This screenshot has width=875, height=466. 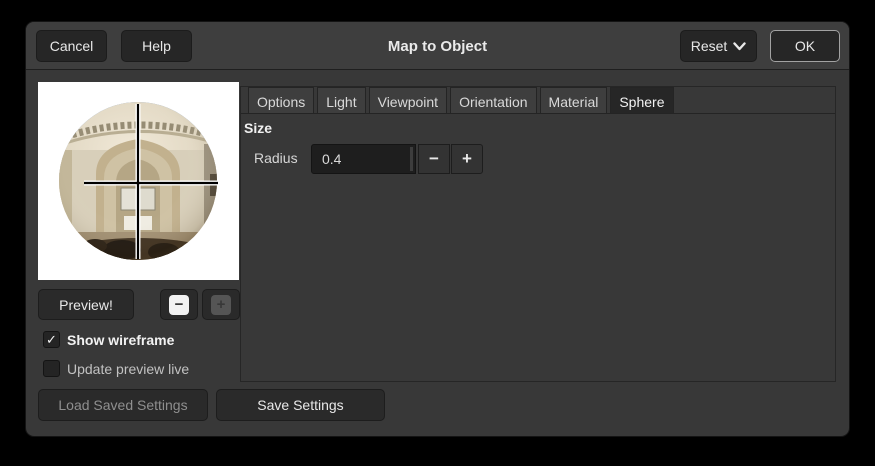 I want to click on tab-orientation: Orientation, so click(x=493, y=100).